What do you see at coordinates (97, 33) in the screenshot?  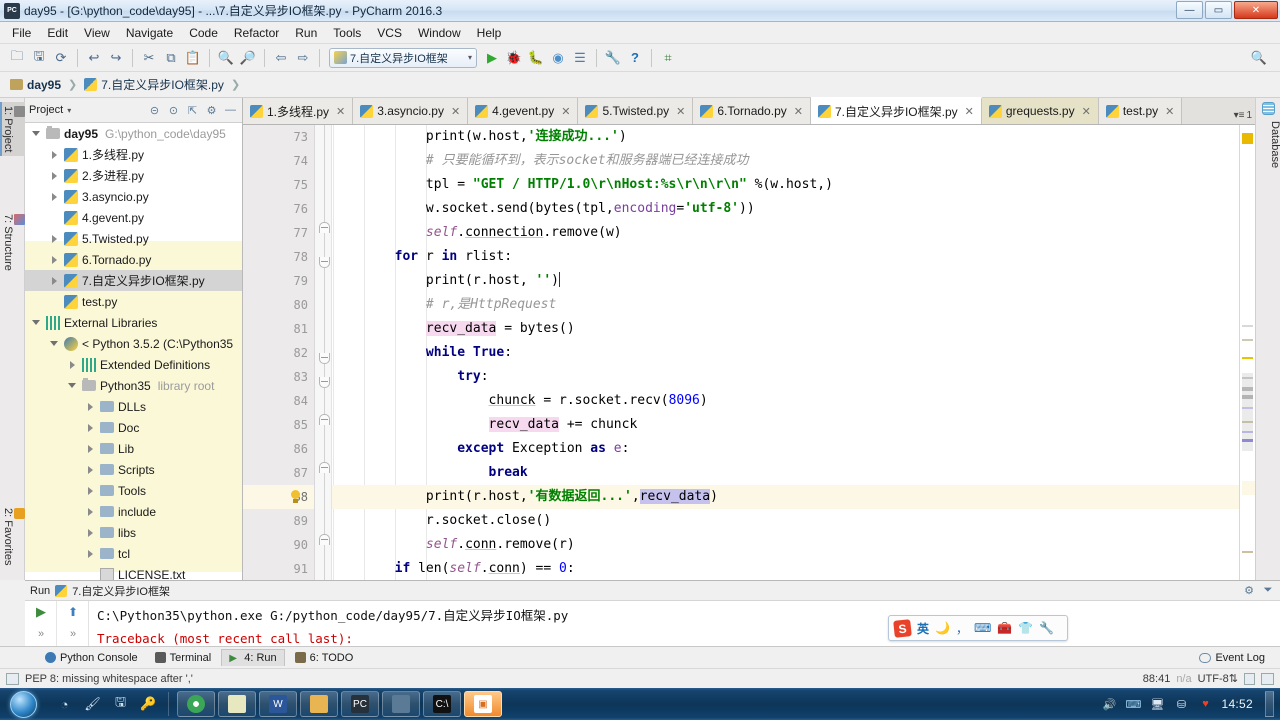 I see `menu-item-view: View` at bounding box center [97, 33].